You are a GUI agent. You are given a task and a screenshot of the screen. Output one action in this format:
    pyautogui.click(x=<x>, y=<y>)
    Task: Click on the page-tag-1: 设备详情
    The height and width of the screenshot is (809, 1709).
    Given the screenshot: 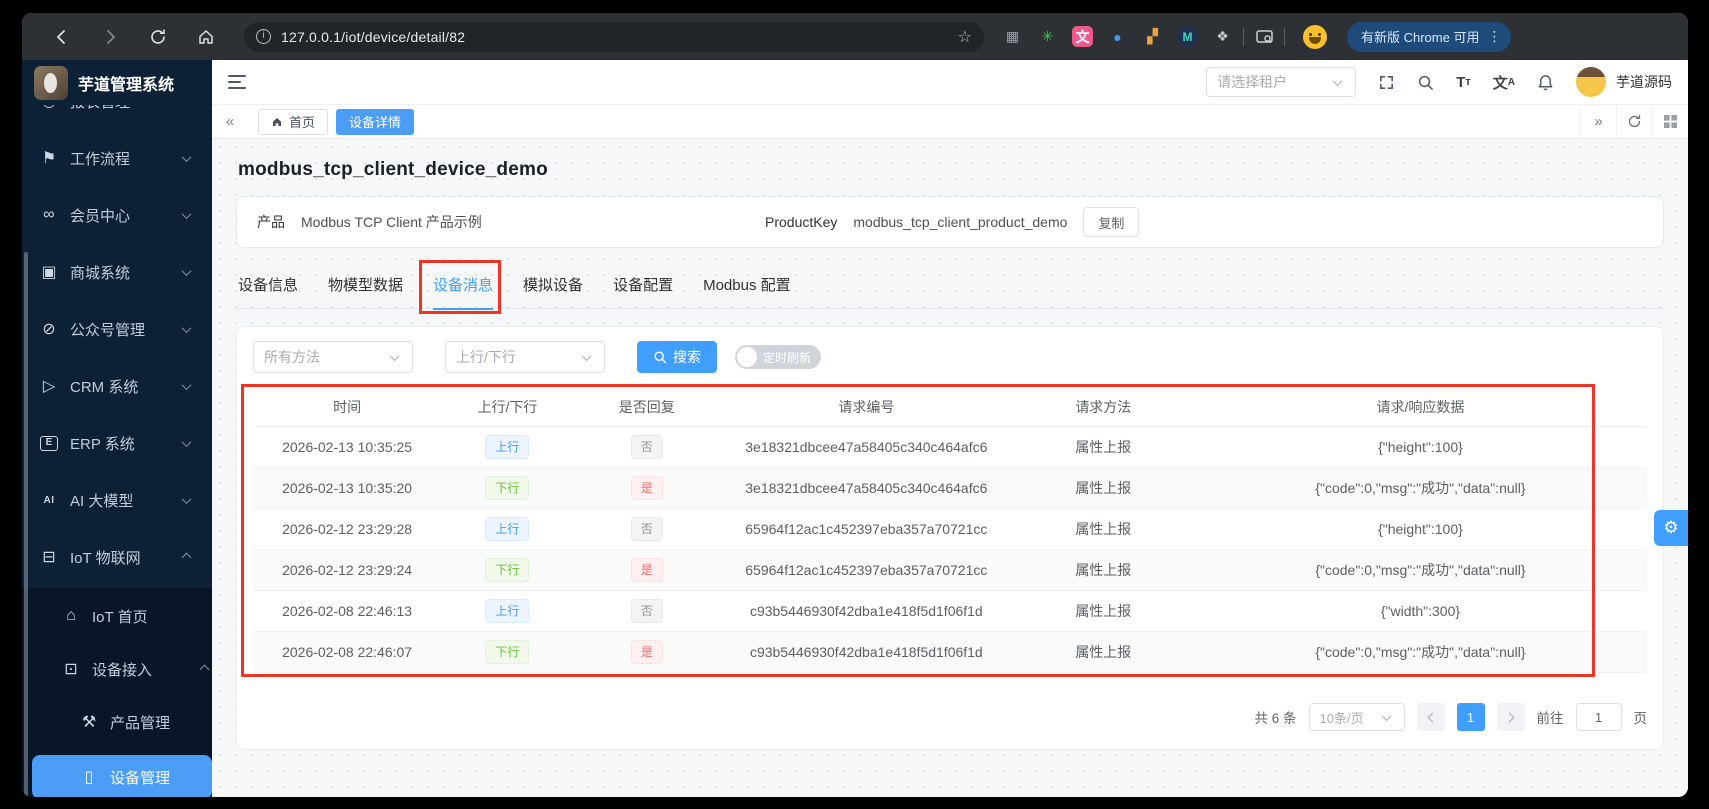 What is the action you would take?
    pyautogui.click(x=375, y=121)
    